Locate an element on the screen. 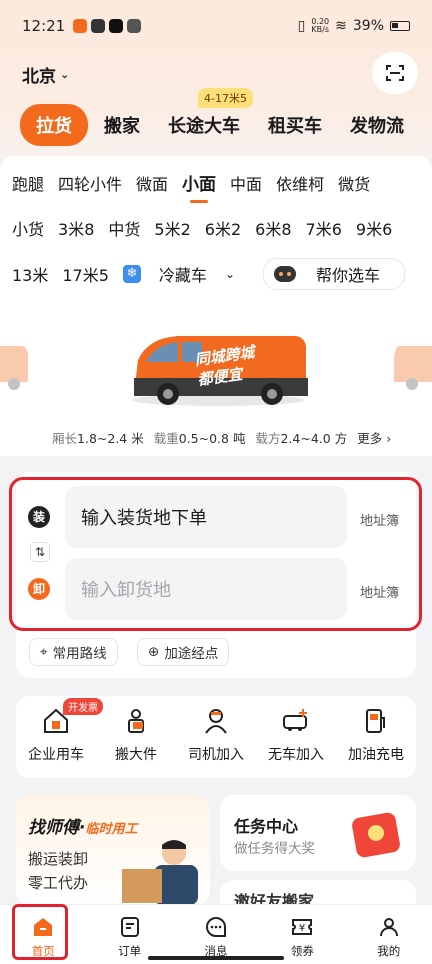 The width and height of the screenshot is (432, 964). vehicle-option: 7米6 is located at coordinates (324, 228).